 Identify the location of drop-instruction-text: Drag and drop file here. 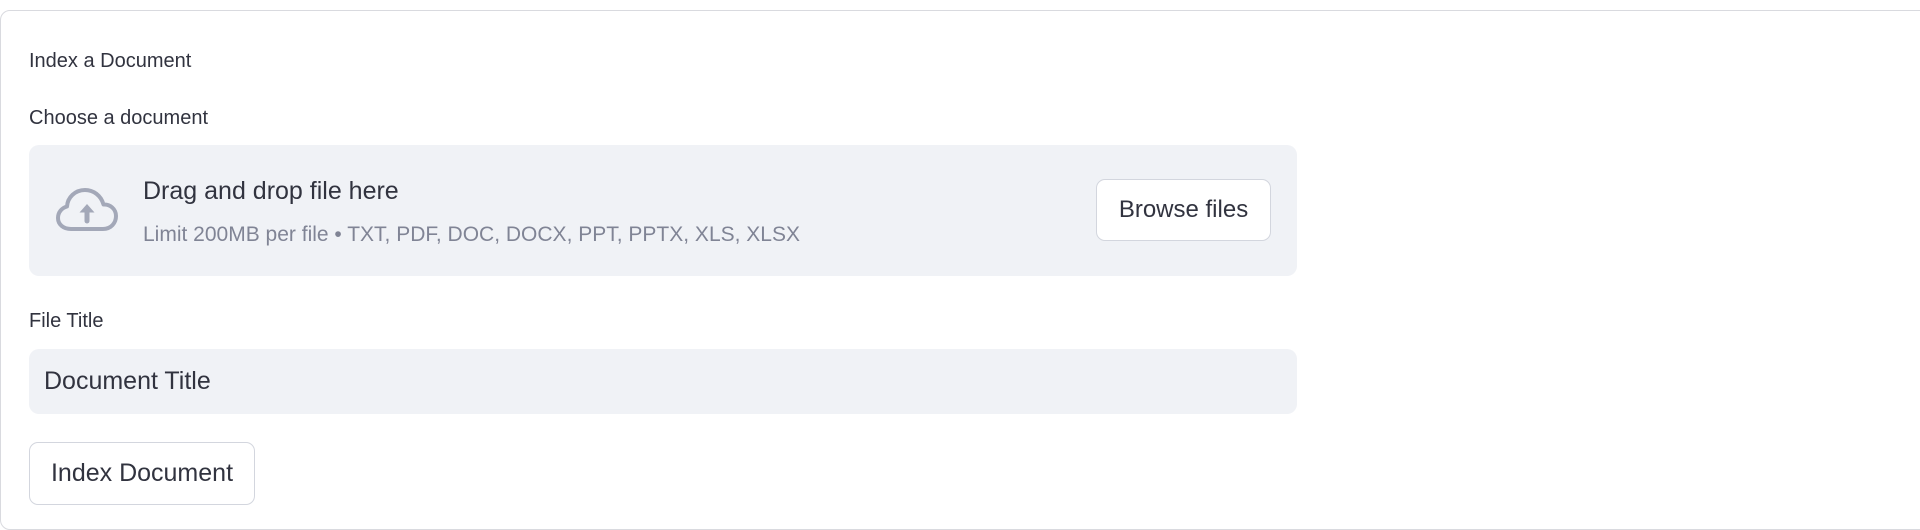
(271, 191).